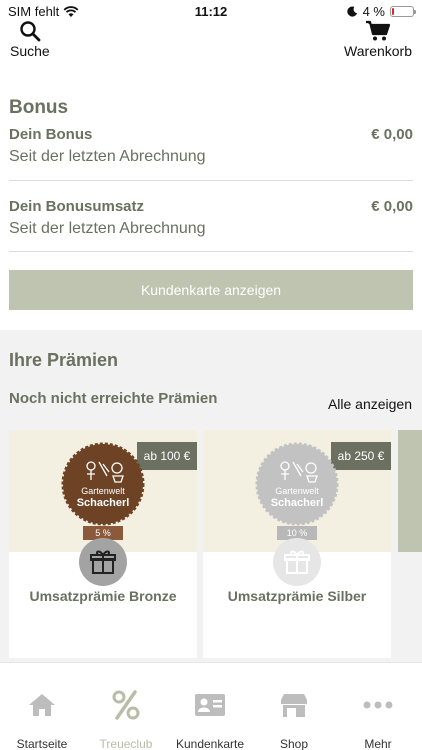  What do you see at coordinates (103, 596) in the screenshot?
I see `reward-name: Umsatzprämie Bronze` at bounding box center [103, 596].